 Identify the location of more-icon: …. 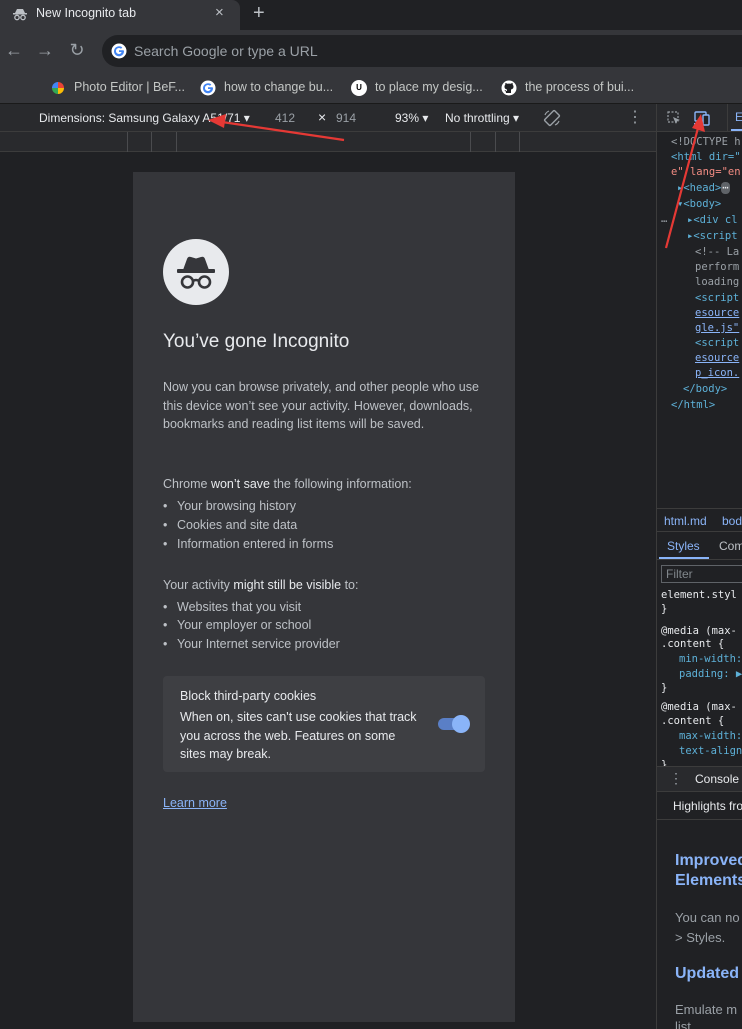
(664, 219).